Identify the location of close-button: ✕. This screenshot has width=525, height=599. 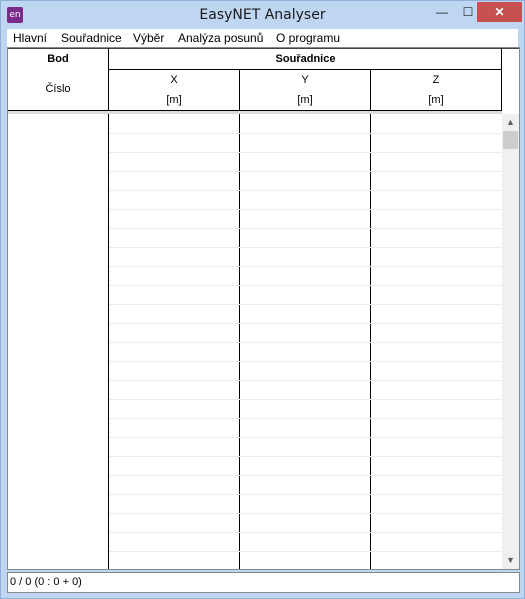
(499, 12).